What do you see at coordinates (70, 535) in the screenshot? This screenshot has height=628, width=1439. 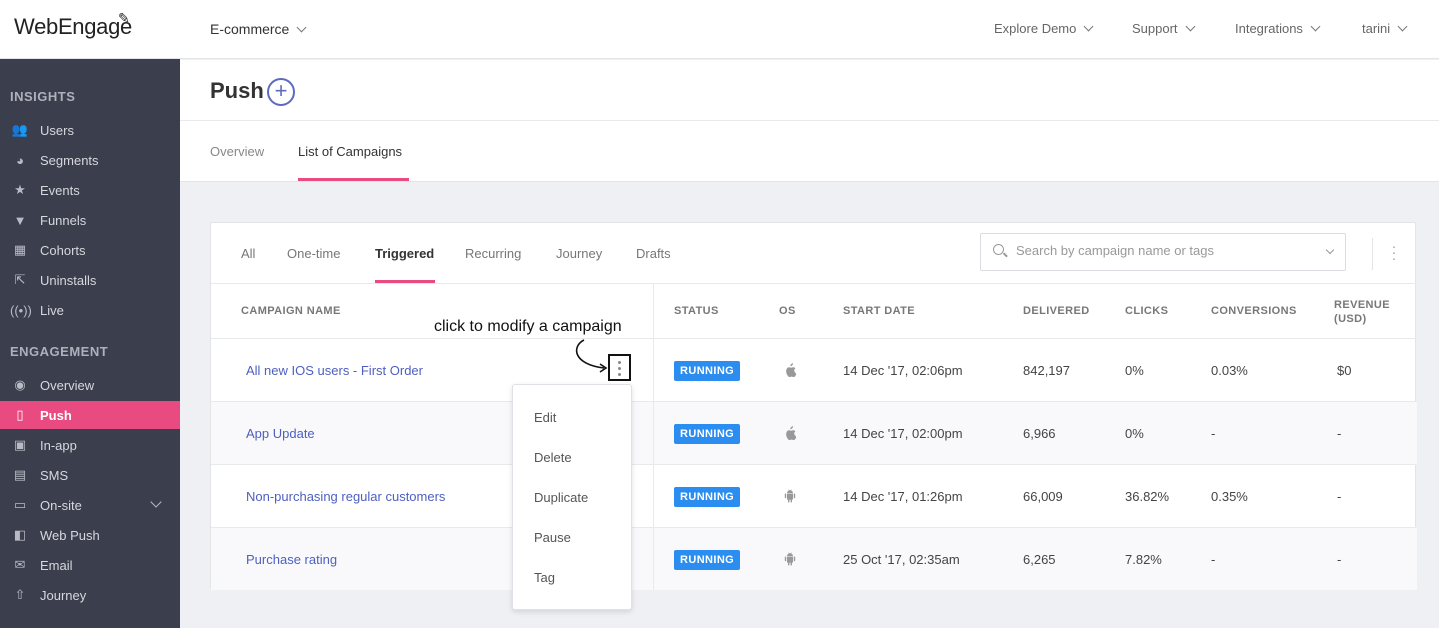 I see `sidebar-item-label: Web Push` at bounding box center [70, 535].